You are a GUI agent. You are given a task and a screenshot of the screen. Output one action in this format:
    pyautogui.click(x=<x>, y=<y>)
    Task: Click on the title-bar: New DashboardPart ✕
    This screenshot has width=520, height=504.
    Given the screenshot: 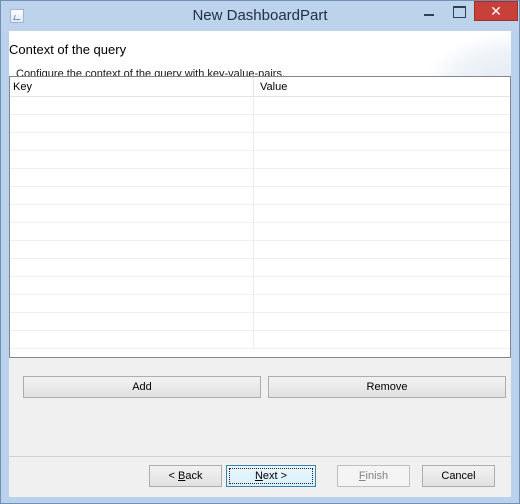 What is the action you would take?
    pyautogui.click(x=260, y=16)
    